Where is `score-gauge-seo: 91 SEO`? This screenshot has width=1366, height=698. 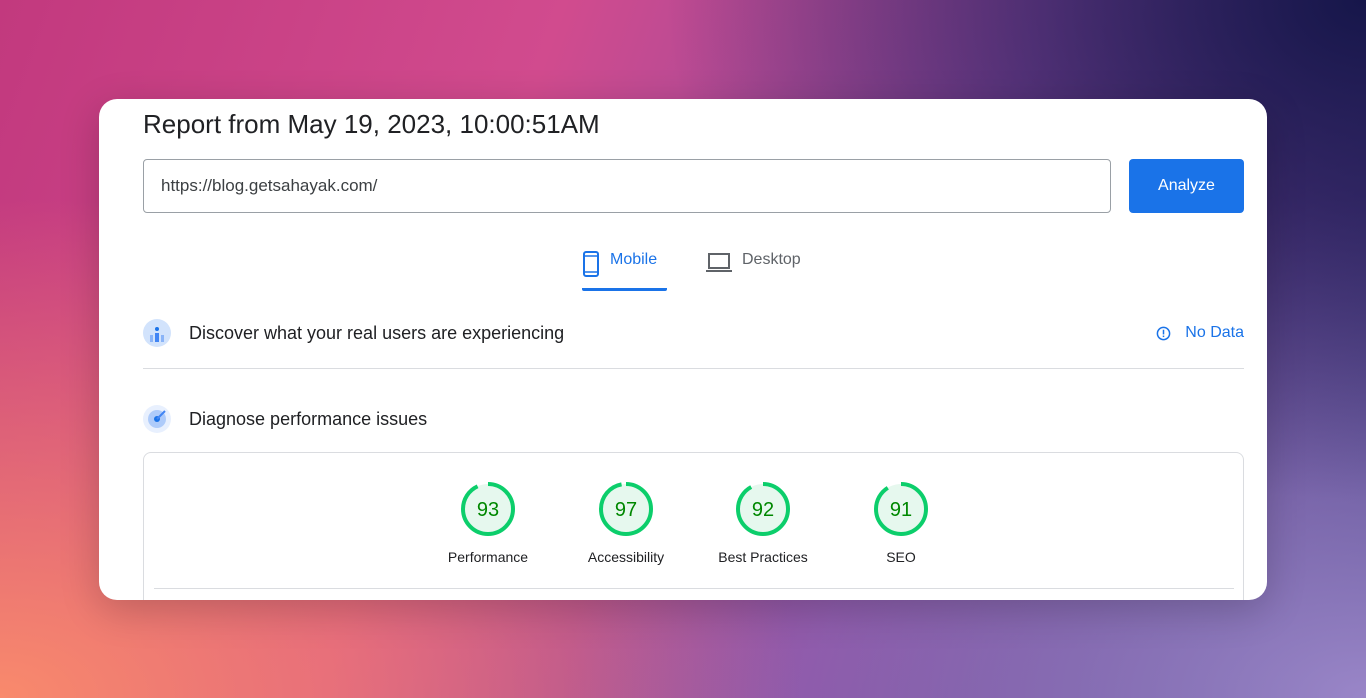
score-gauge-seo: 91 SEO is located at coordinates (901, 522).